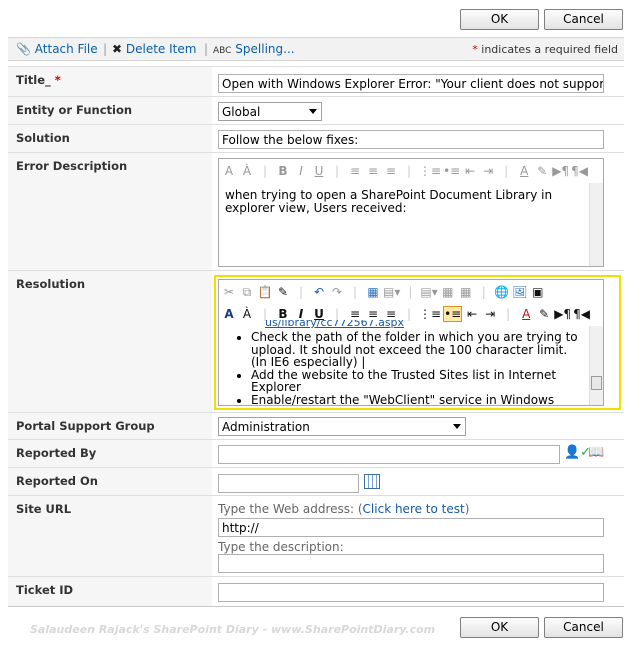 The height and width of the screenshot is (651, 643). I want to click on entity-select: Global, so click(270, 111).